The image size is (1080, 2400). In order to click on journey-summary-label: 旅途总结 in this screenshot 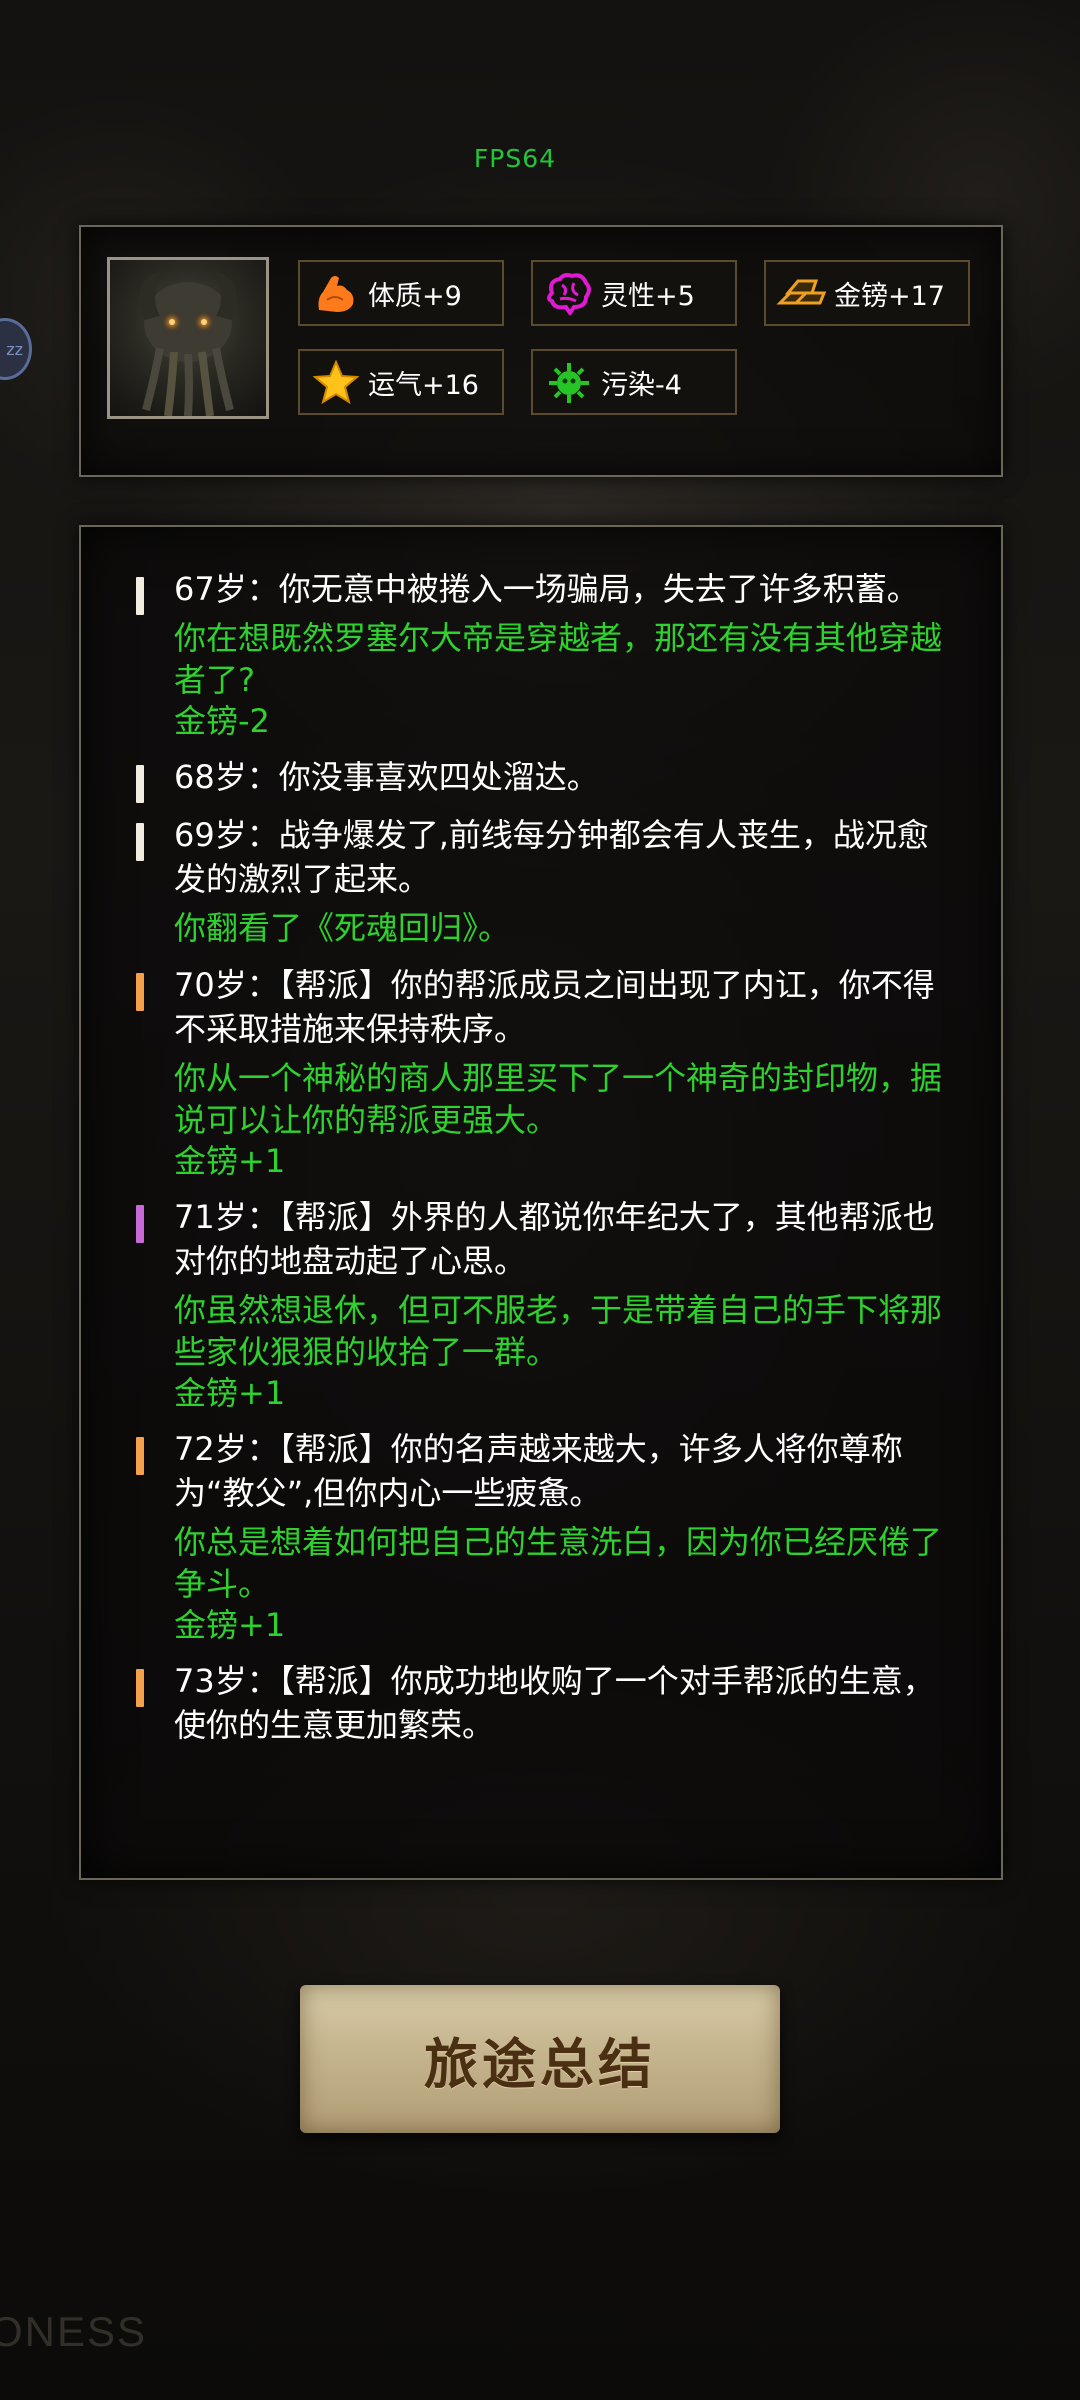, I will do `click(540, 2063)`.